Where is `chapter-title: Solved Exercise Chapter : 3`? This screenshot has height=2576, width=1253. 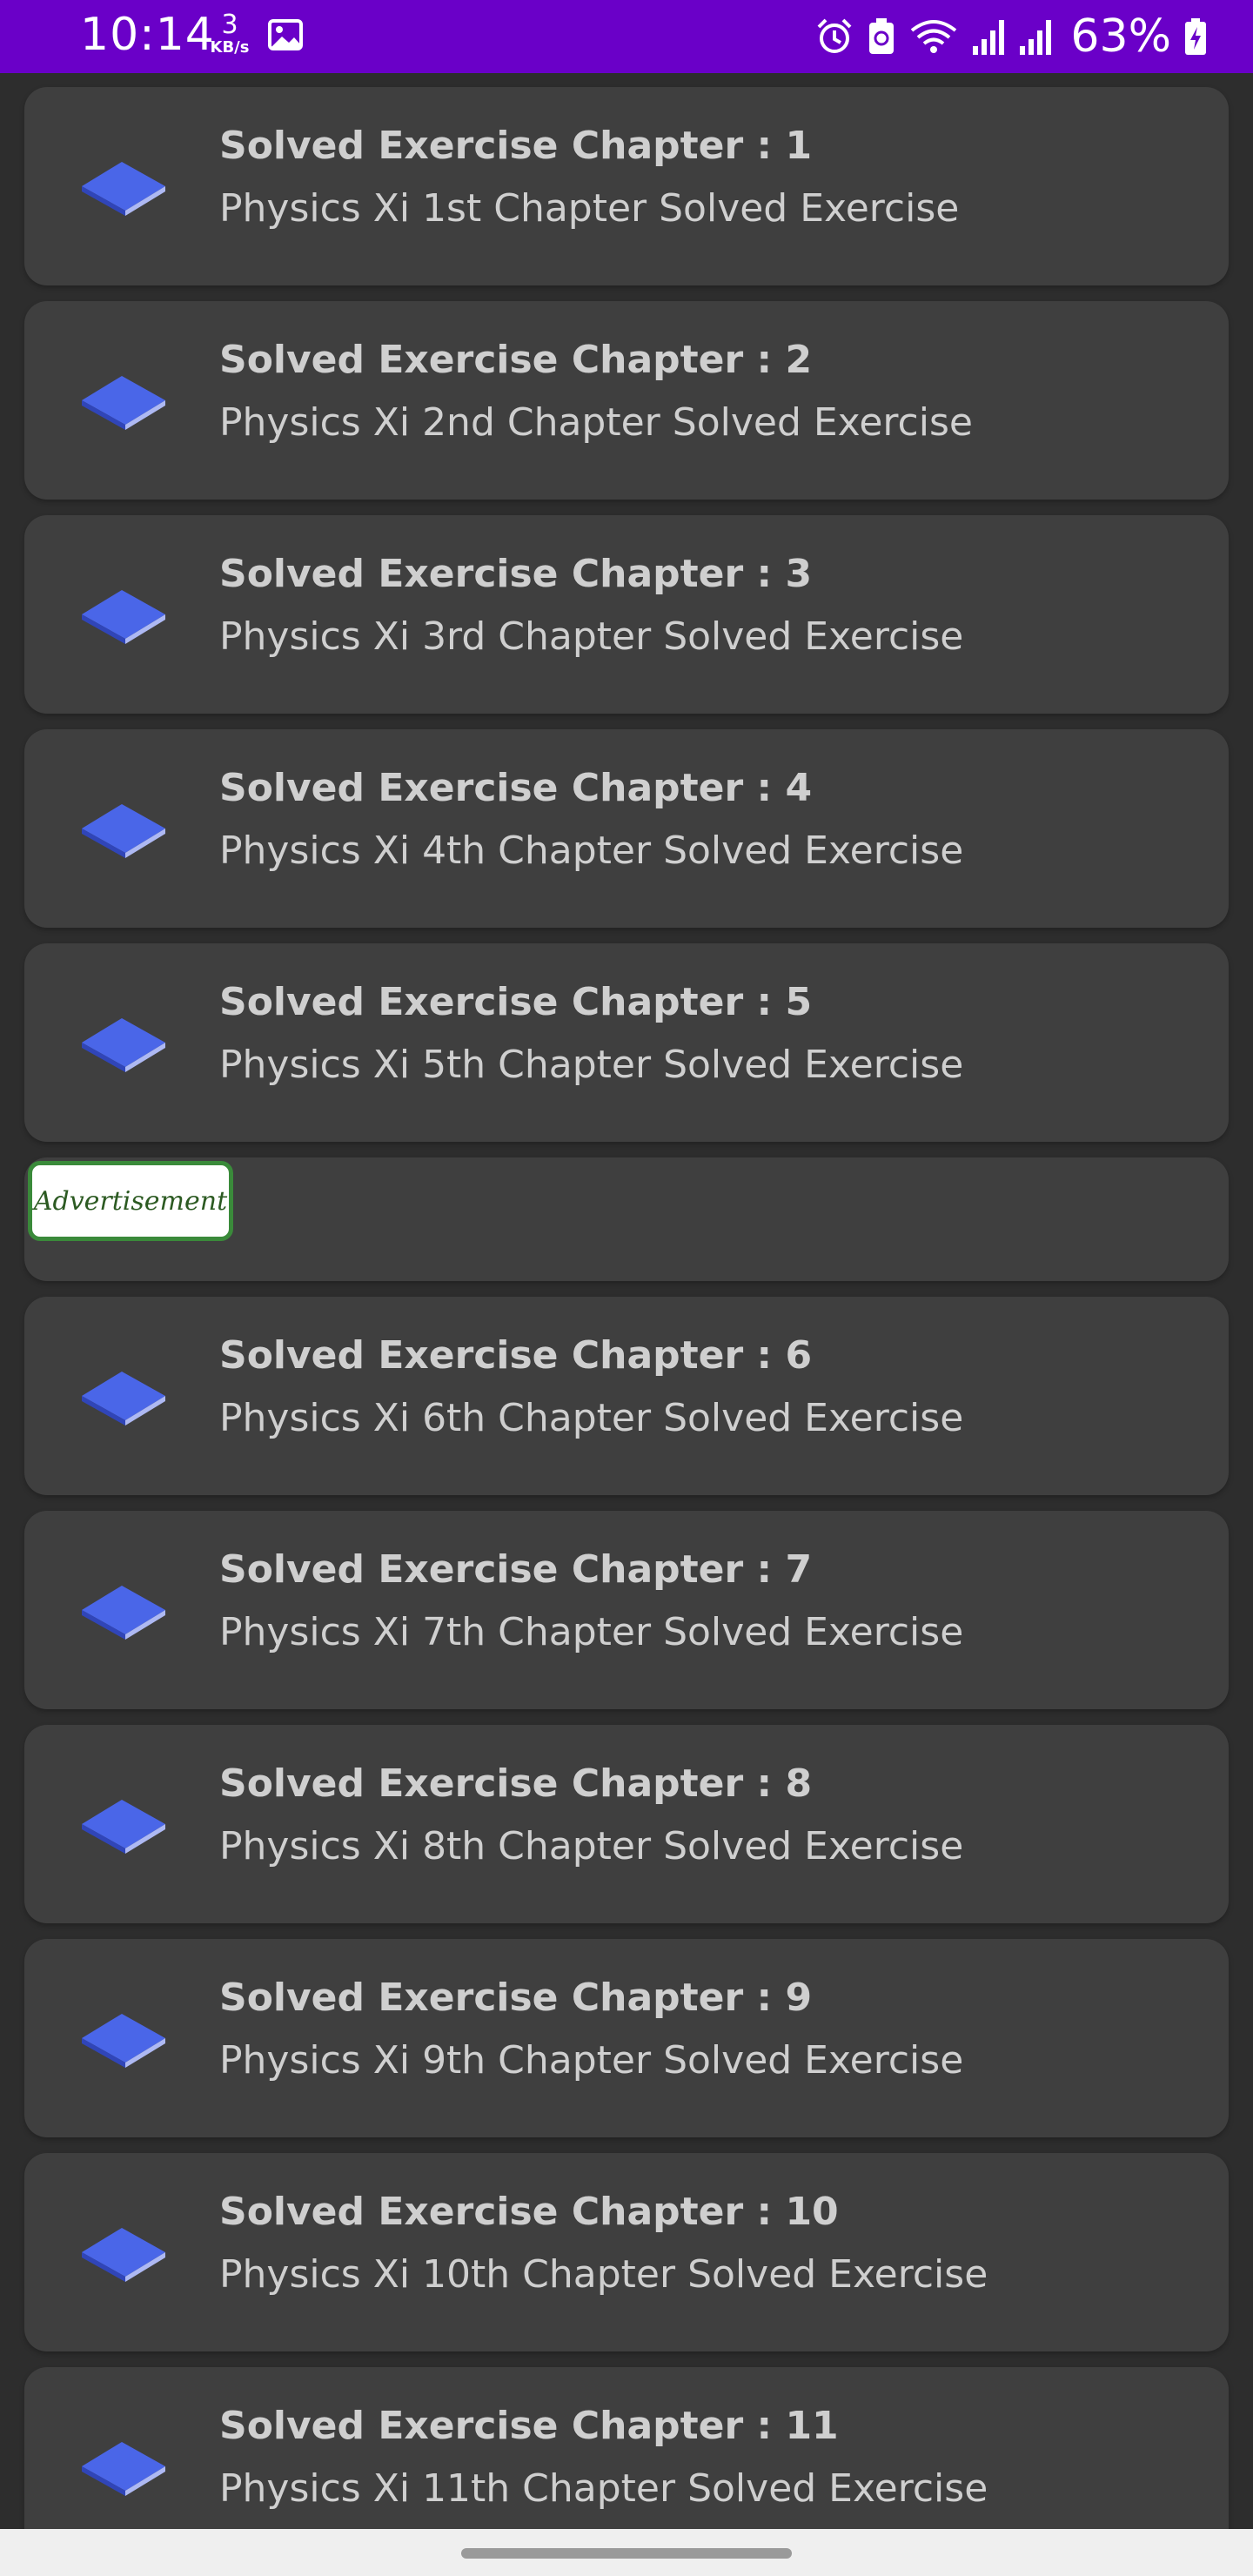
chapter-title: Solved Exercise Chapter : 3 is located at coordinates (516, 574).